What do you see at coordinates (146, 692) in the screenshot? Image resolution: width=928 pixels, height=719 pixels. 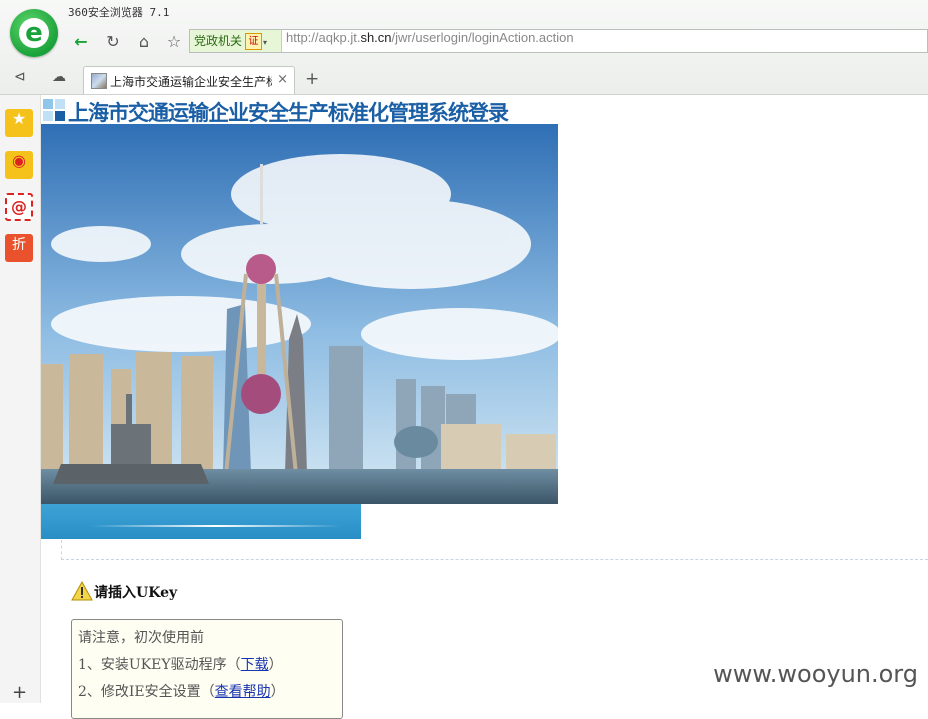 I see `notice-step-2-text: 2、修改IE安全设置（` at bounding box center [146, 692].